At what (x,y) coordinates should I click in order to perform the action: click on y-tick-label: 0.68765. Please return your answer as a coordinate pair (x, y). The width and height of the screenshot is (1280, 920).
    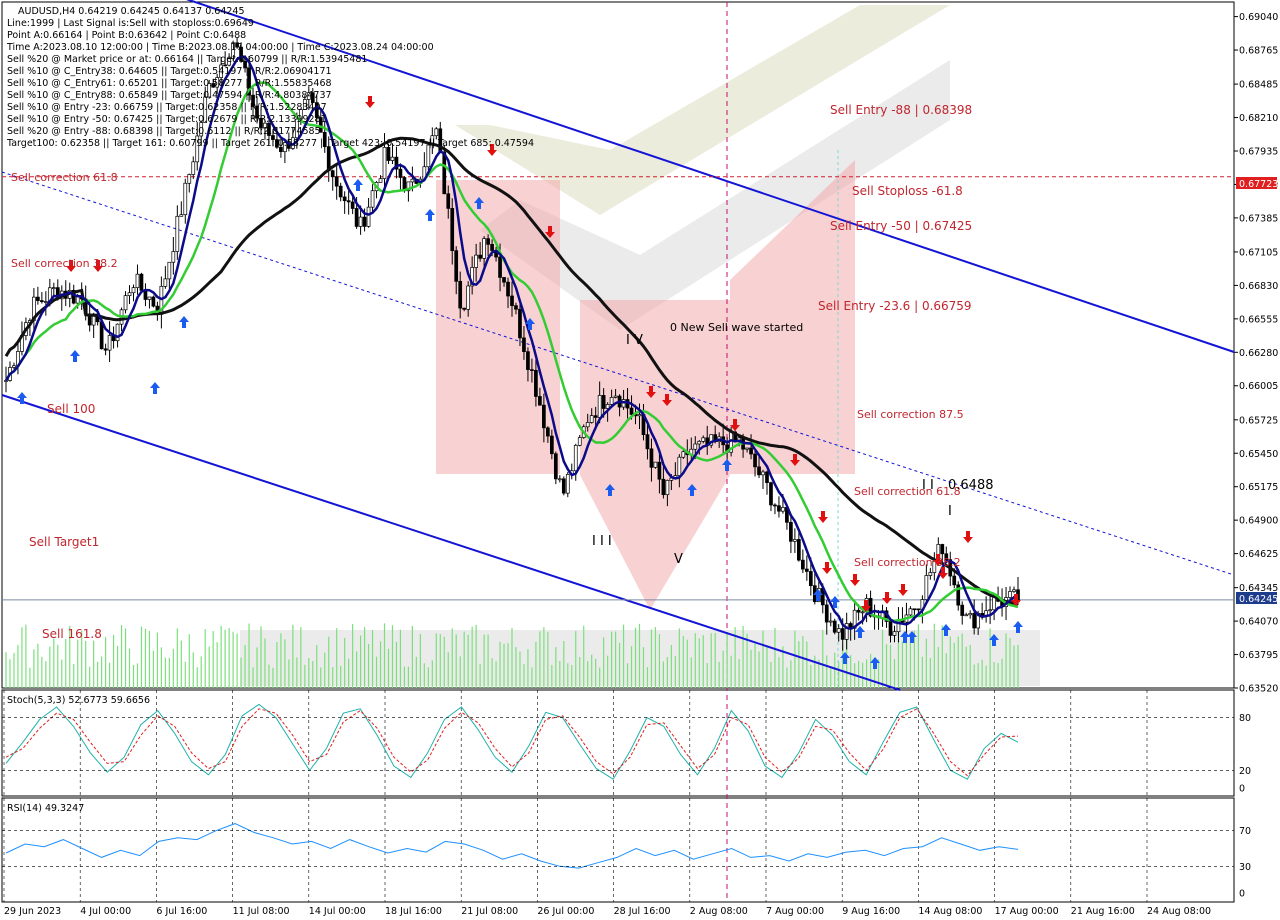
    Looking at the image, I should click on (1258, 51).